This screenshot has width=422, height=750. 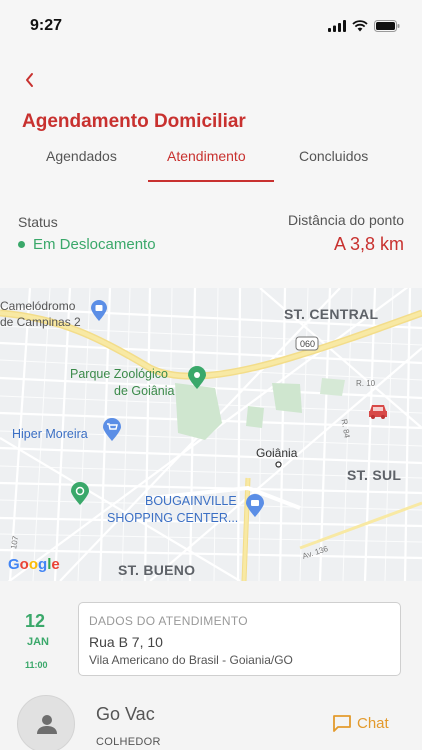 What do you see at coordinates (331, 314) in the screenshot?
I see `map-label-st-central: ST. CENTRAL` at bounding box center [331, 314].